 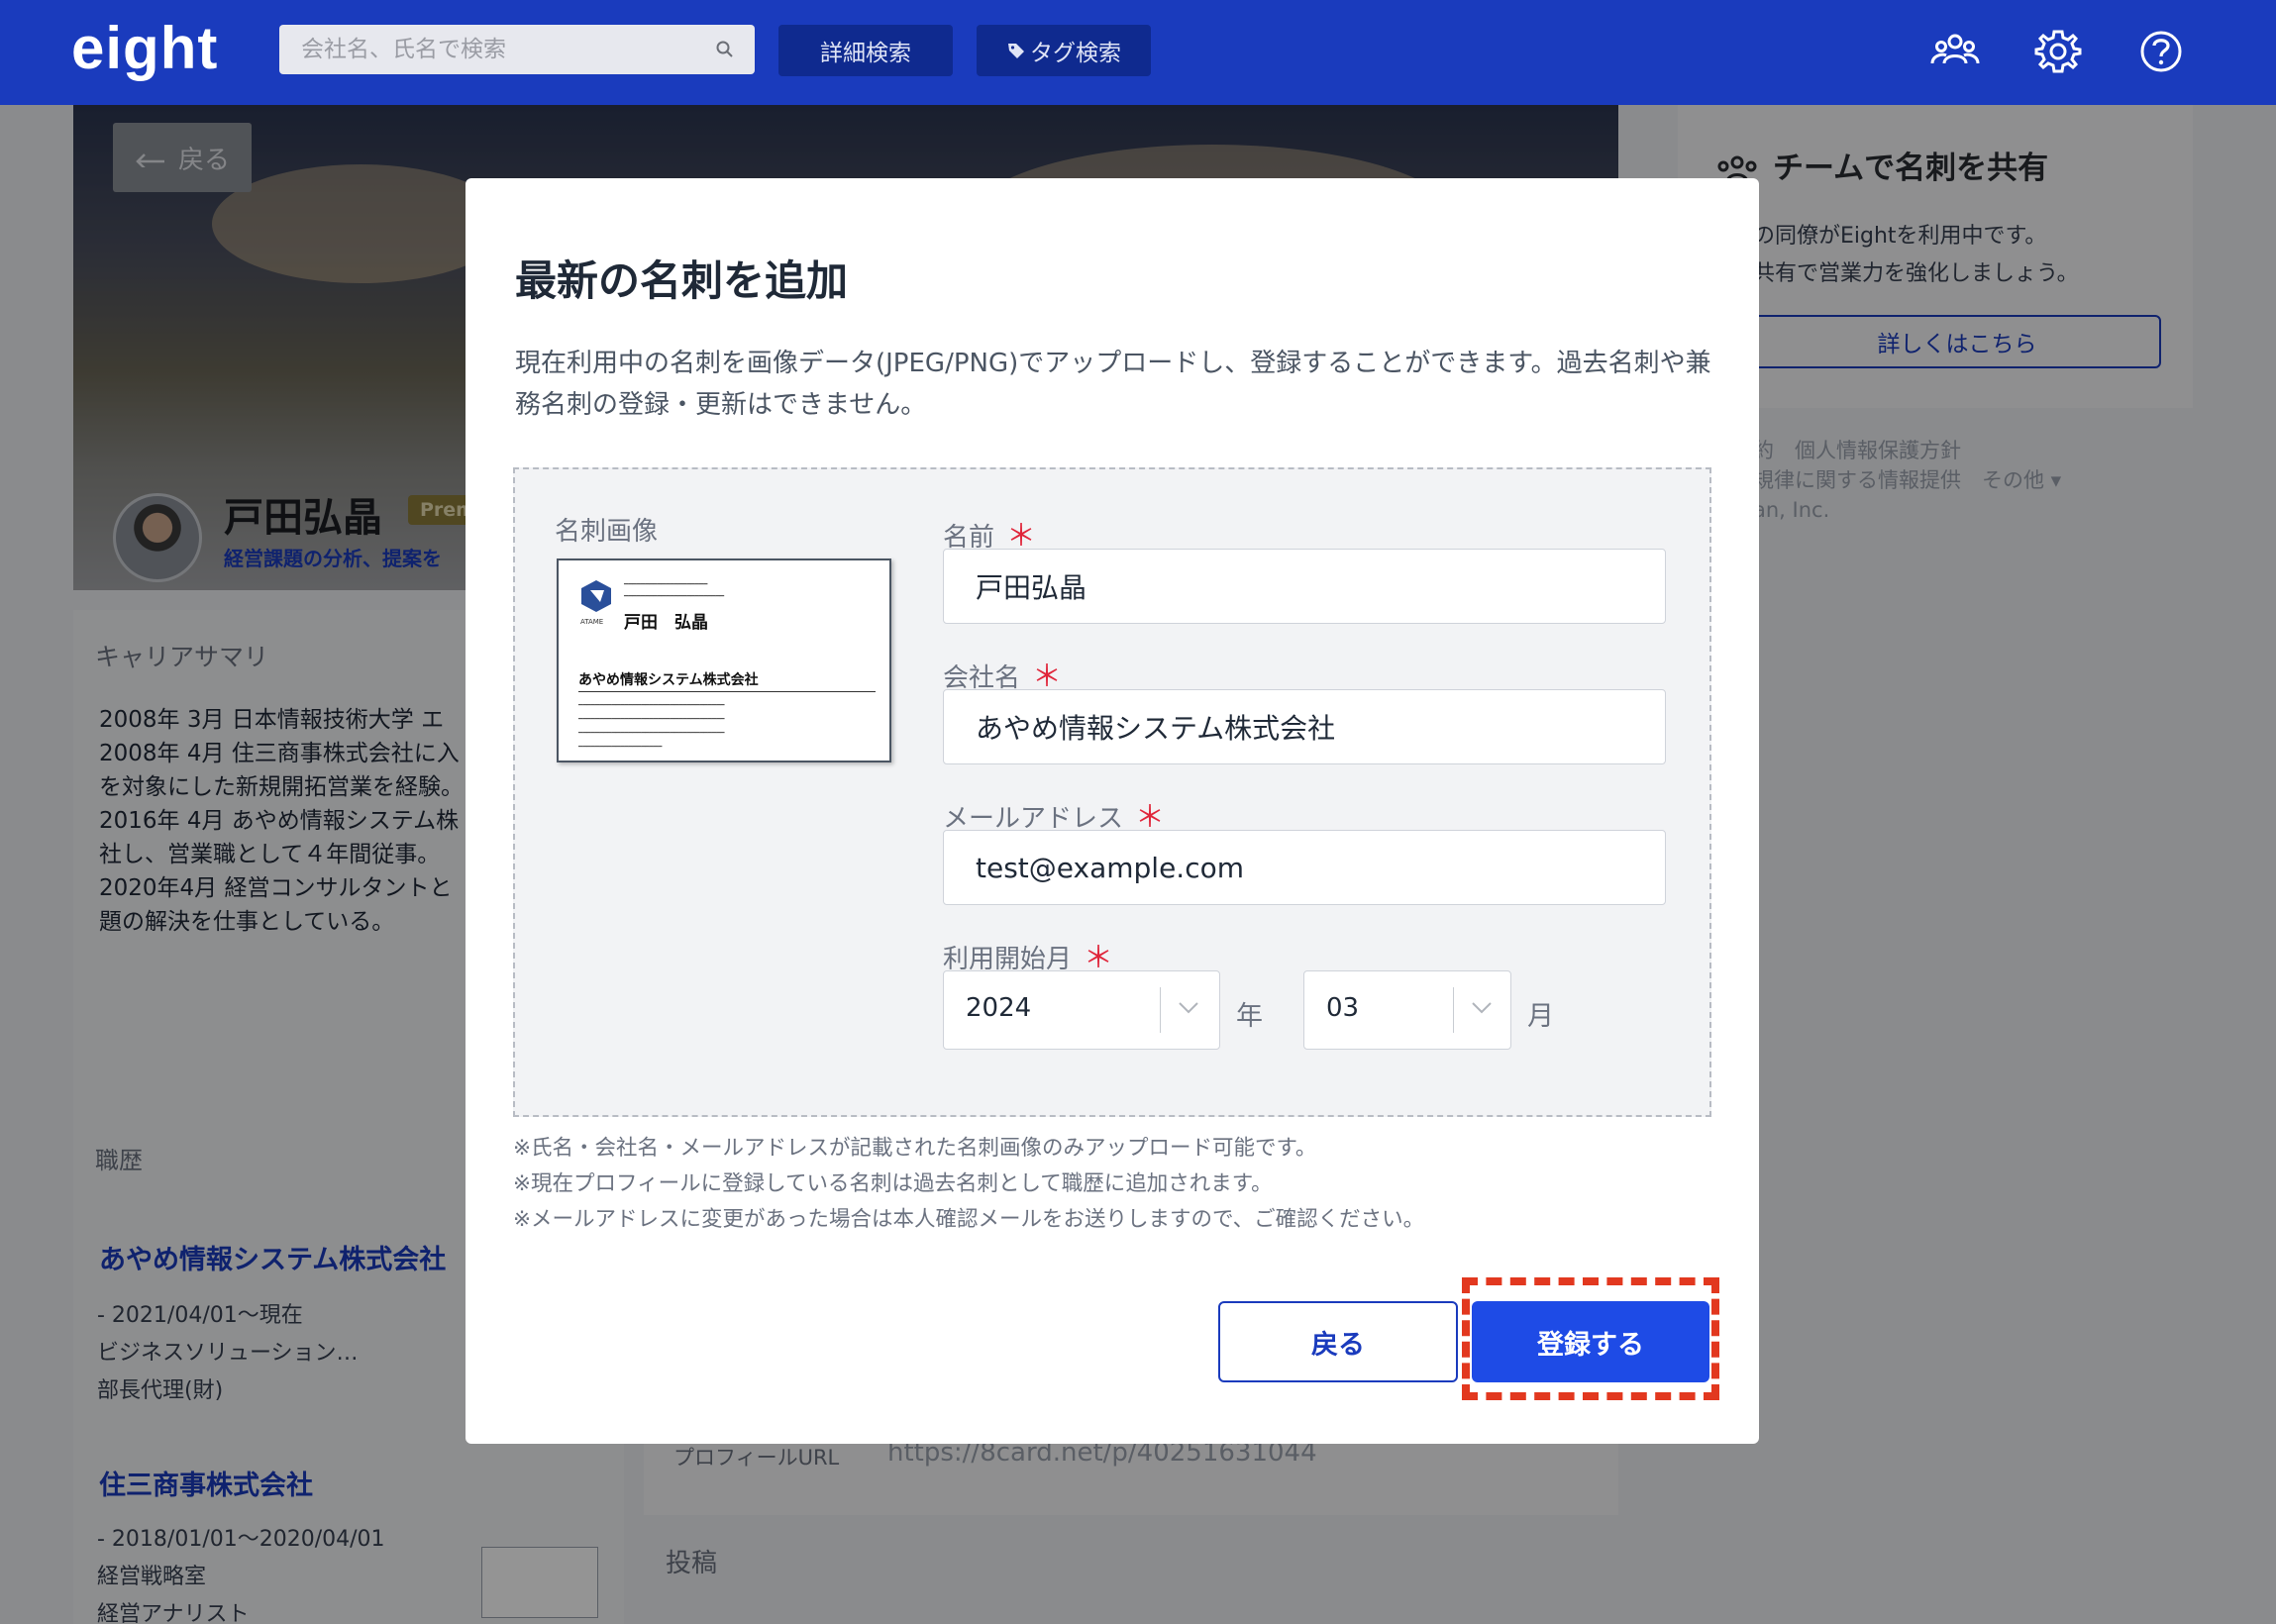 I want to click on search-icon, so click(x=725, y=49).